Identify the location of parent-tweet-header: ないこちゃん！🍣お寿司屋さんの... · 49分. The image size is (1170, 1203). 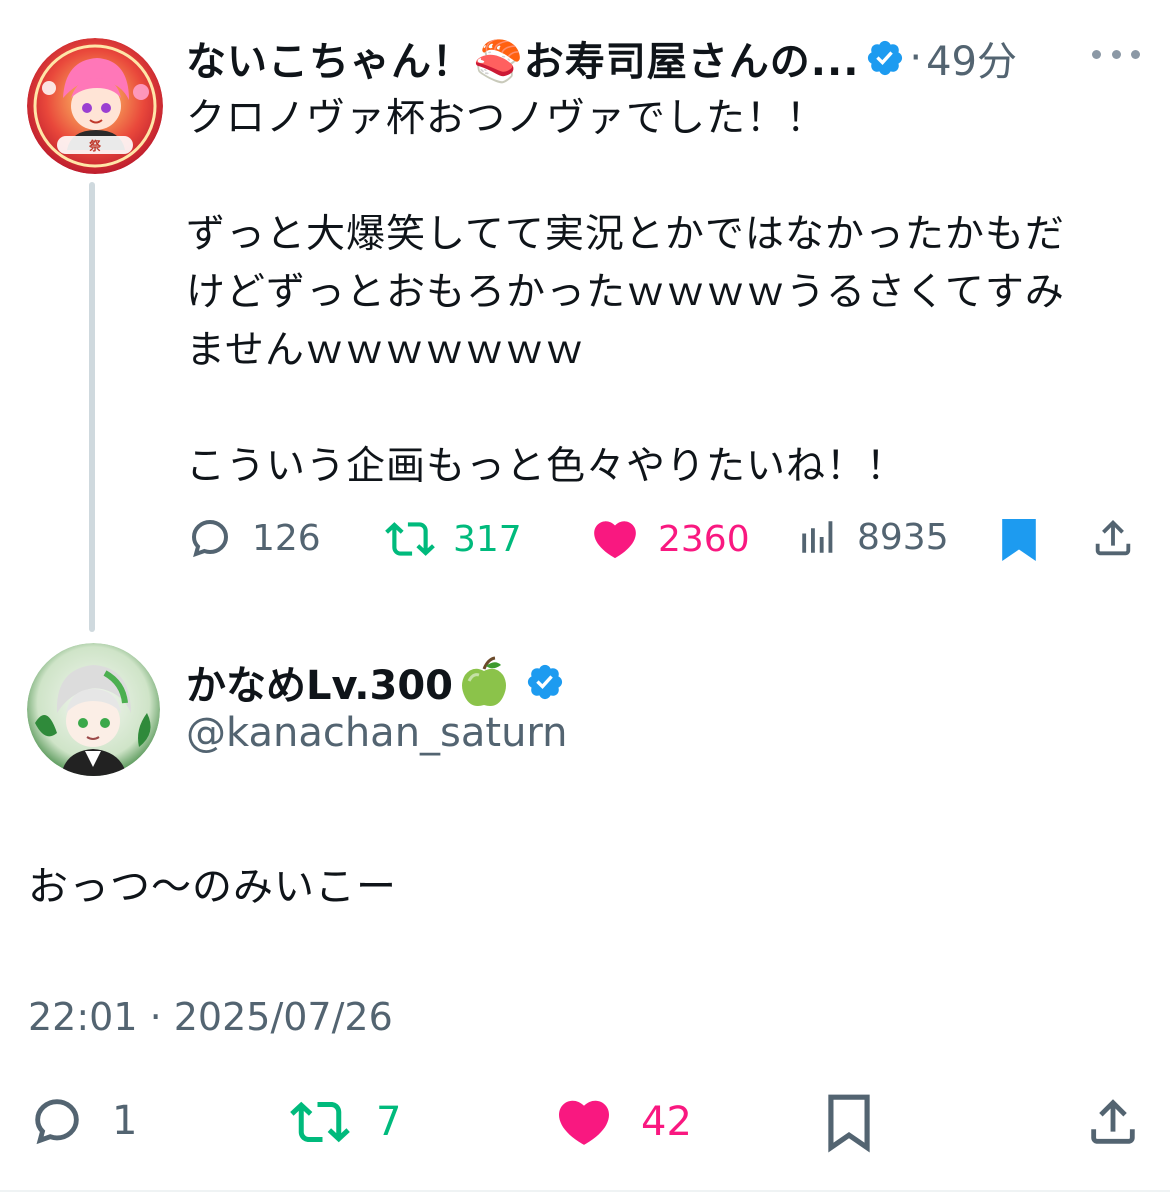
(601, 58).